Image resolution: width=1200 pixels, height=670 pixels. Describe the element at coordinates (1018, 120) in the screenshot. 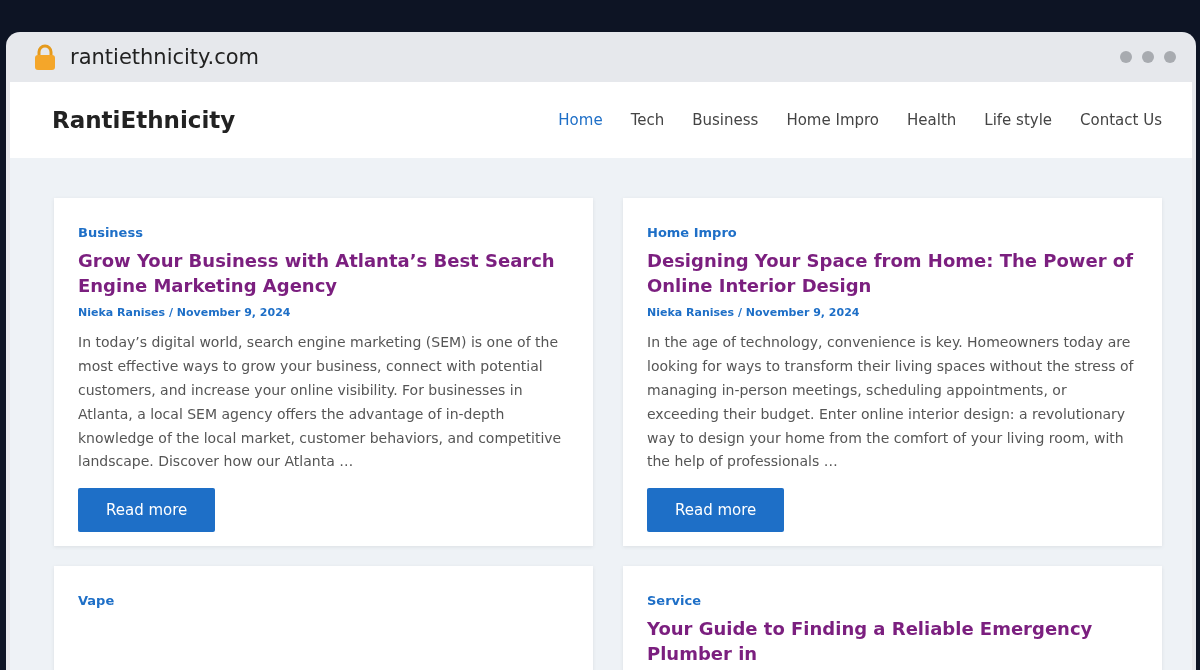

I see `nav-link: Life style` at that location.